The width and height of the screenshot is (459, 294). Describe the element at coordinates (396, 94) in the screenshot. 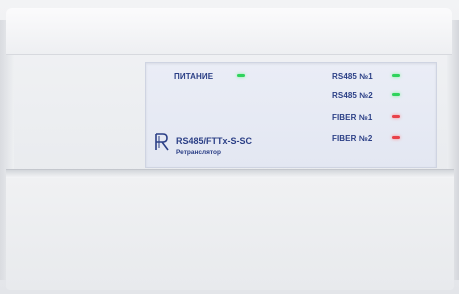

I see `rs485-2-led-icon` at that location.